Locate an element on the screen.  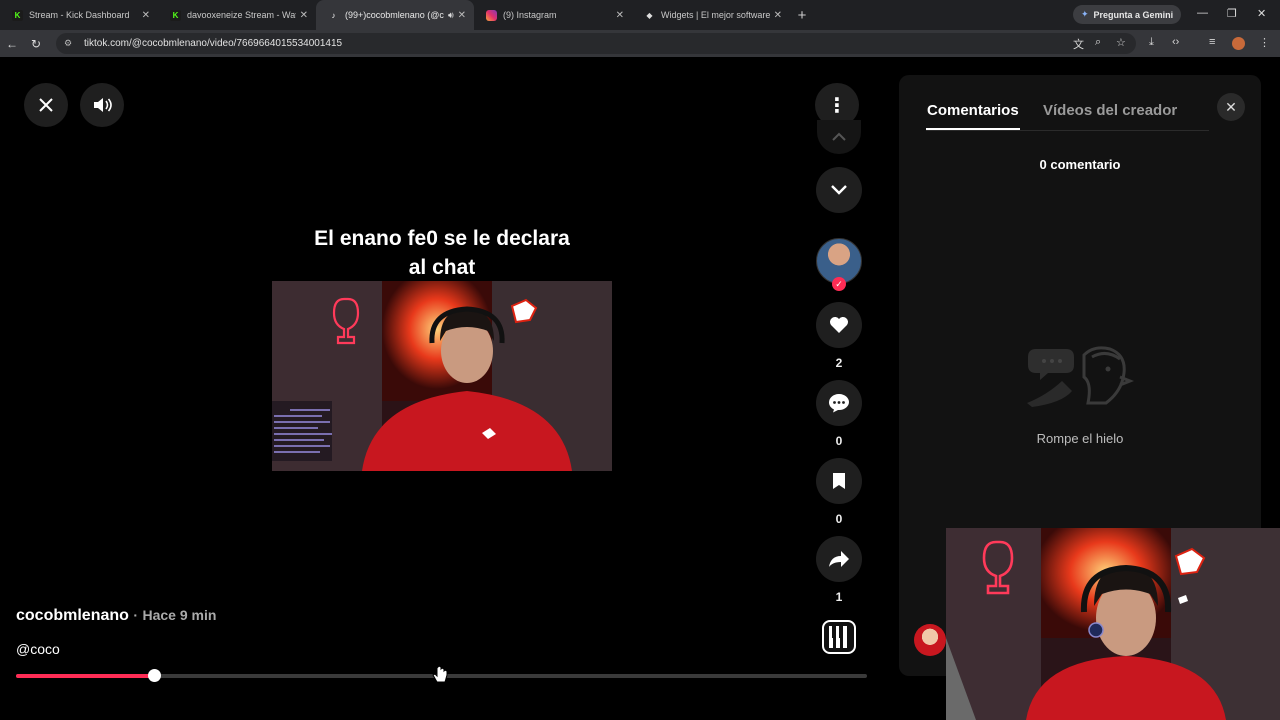
save-button is located at coordinates (839, 481).